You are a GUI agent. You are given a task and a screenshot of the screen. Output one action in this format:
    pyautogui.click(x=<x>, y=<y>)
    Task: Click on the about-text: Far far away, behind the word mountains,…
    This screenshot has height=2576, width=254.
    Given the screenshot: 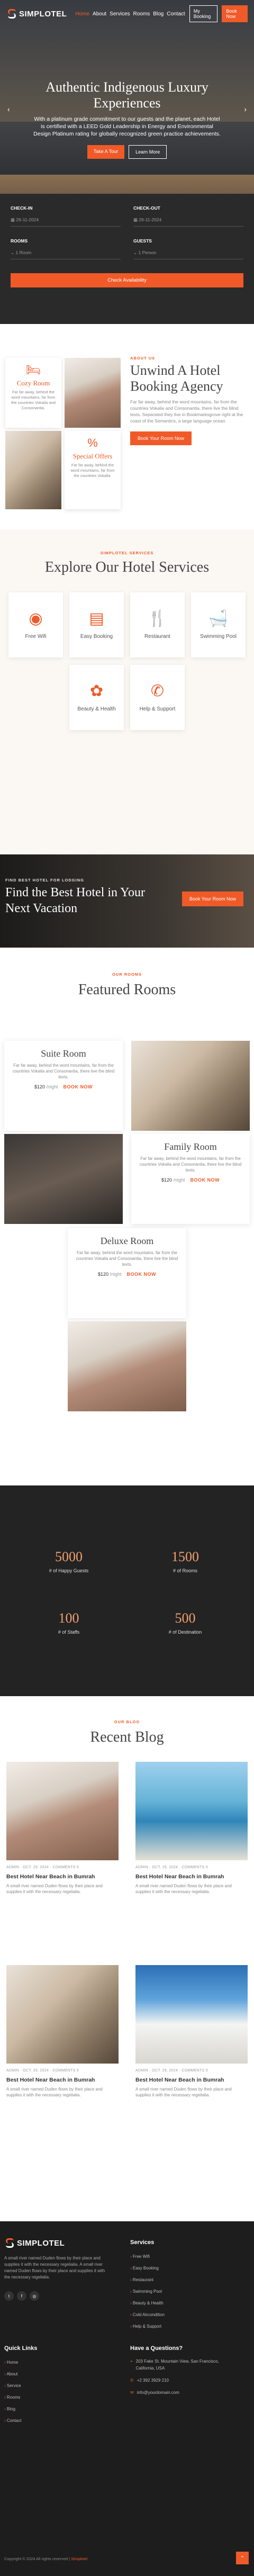 What is the action you would take?
    pyautogui.click(x=186, y=412)
    